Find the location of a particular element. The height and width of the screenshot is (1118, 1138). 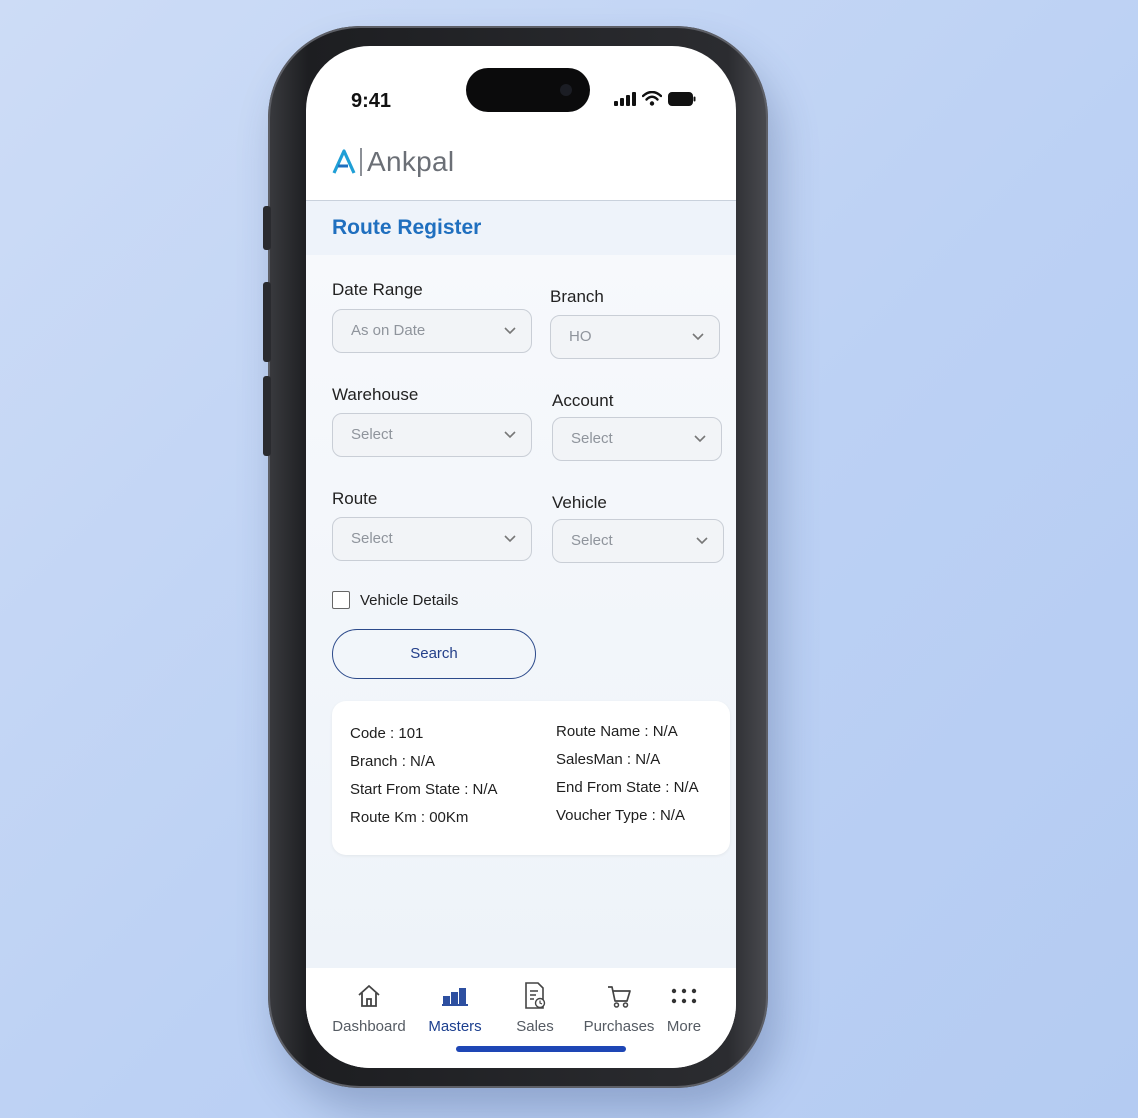

route-km-label: Route Km : is located at coordinates (388, 817).